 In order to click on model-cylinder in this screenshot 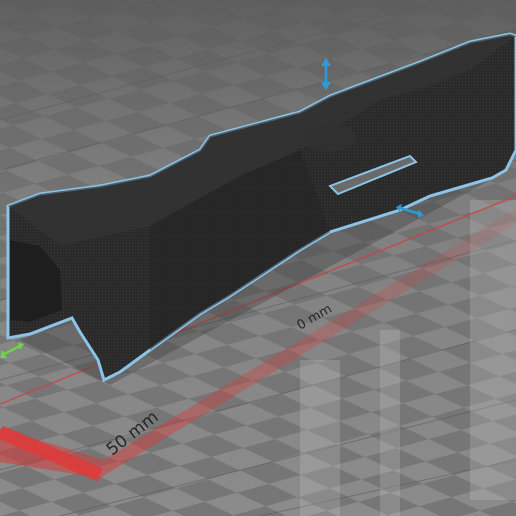, I will do `click(330, 138)`.